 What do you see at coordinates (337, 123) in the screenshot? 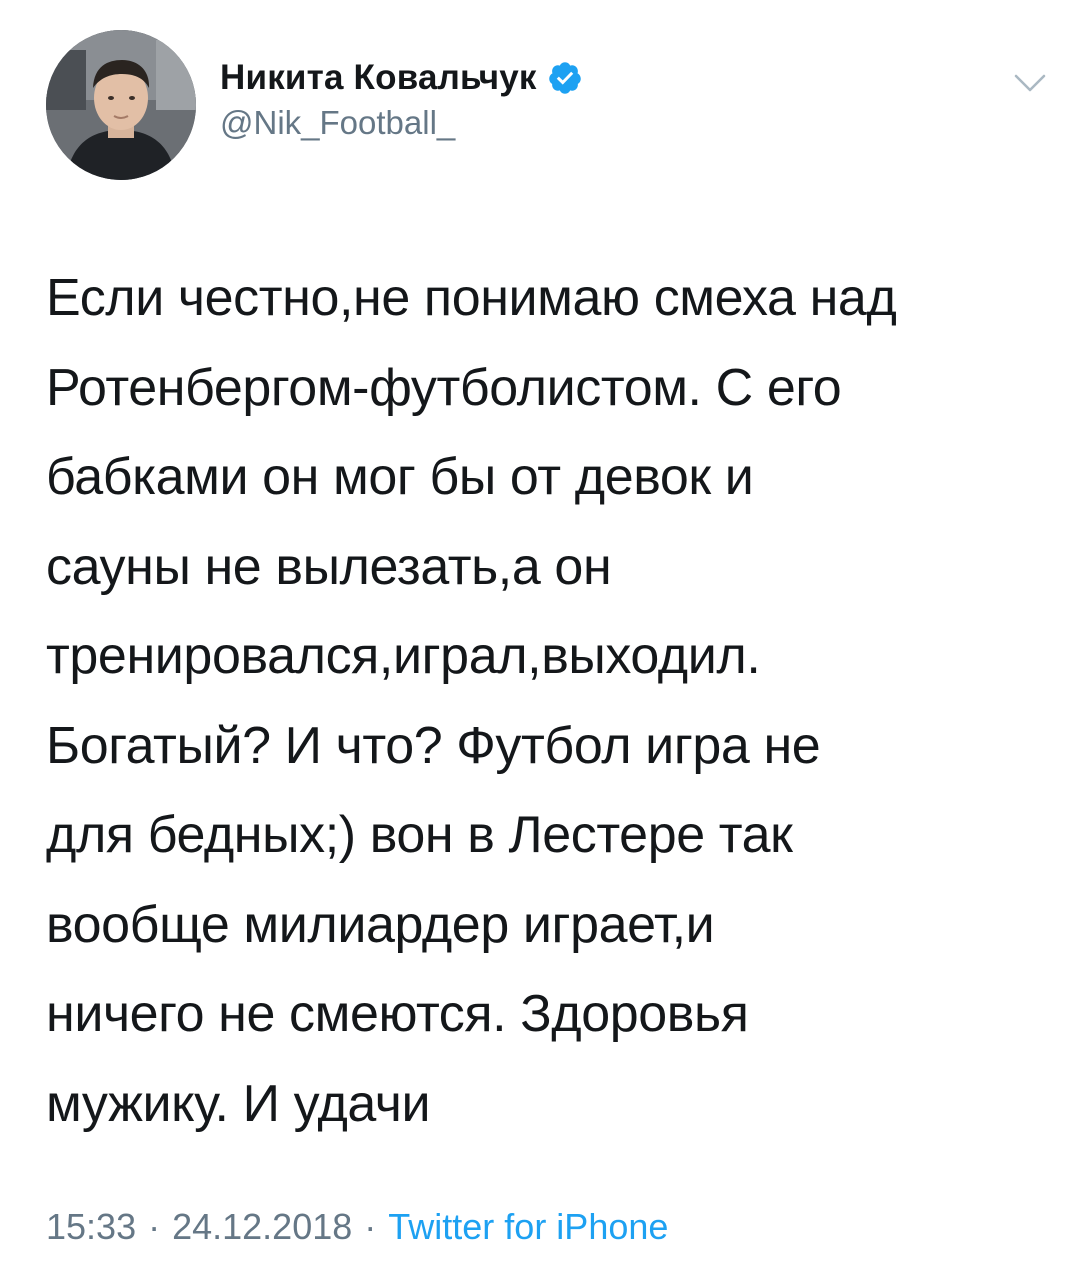
I see `author-handle: @Nik_Football_` at bounding box center [337, 123].